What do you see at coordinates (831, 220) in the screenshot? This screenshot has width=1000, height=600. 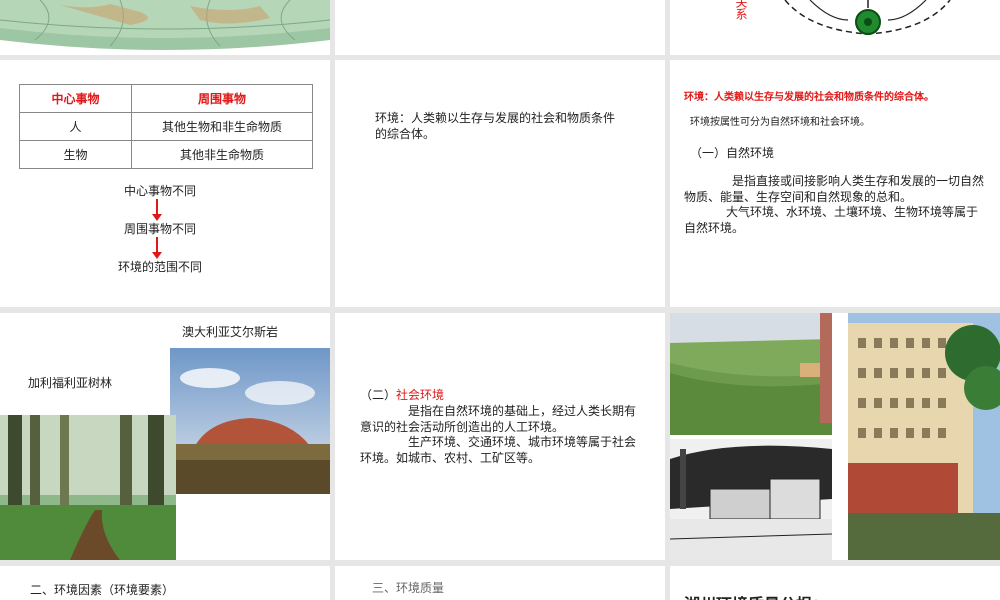 I see `natural-environment-examples: 大气环境、水环境、土壤环境、生物环境等属于自然环境。` at bounding box center [831, 220].